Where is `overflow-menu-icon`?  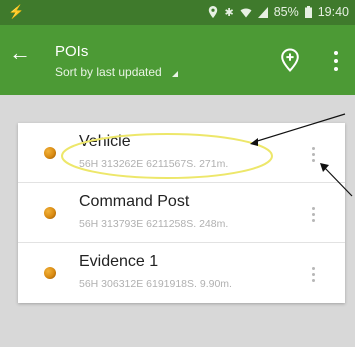 overflow-menu-icon is located at coordinates (336, 61).